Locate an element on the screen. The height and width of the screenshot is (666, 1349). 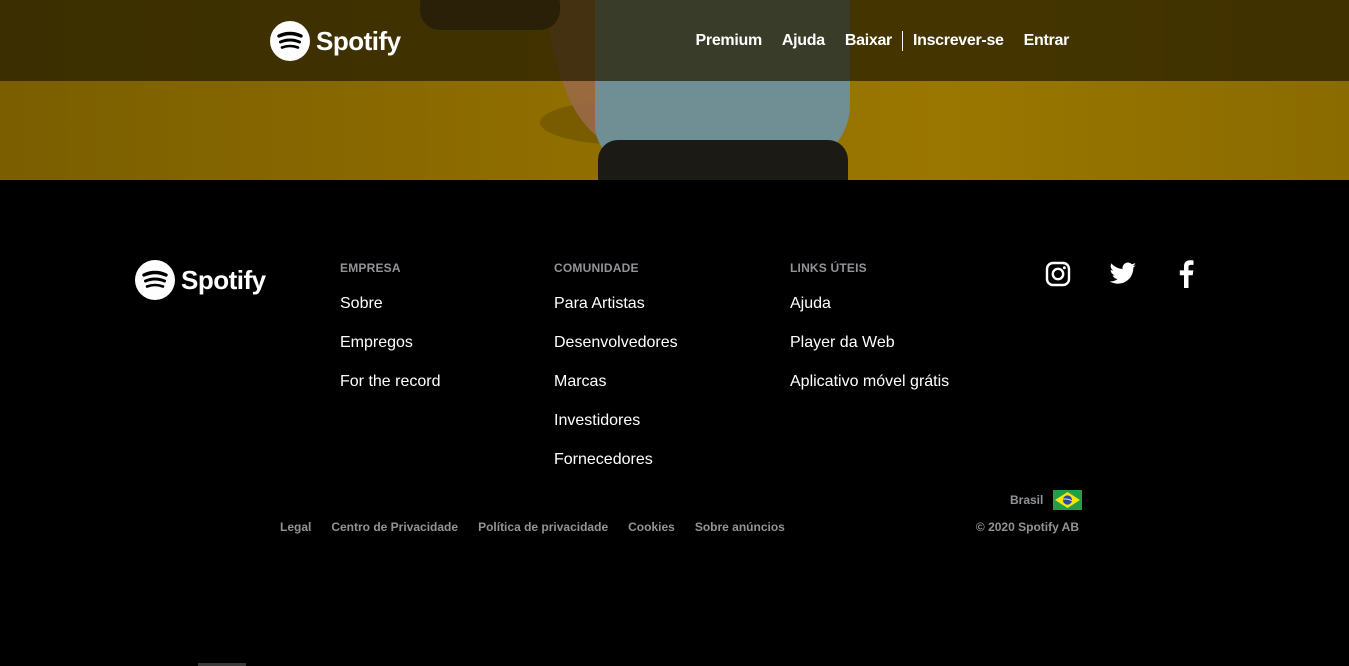
region-label: Brasil is located at coordinates (1027, 500).